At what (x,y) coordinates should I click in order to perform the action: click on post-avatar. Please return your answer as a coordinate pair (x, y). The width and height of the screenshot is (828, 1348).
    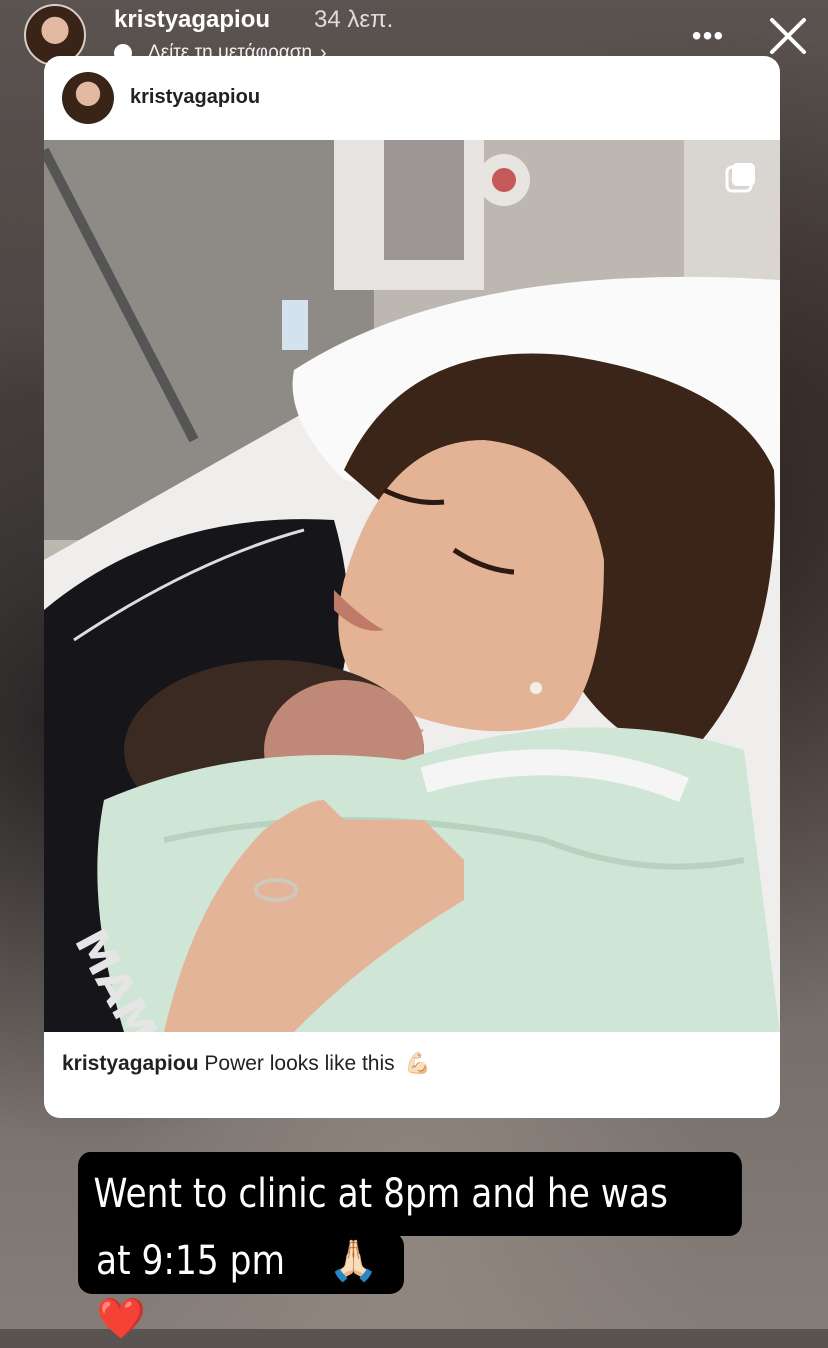
    Looking at the image, I should click on (88, 98).